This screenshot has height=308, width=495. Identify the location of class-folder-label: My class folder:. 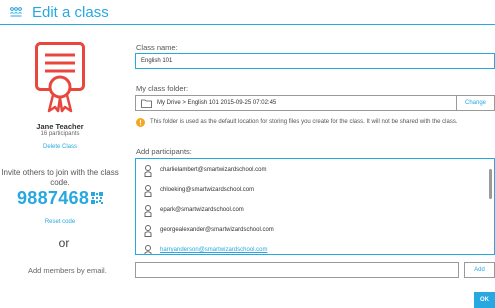
(162, 88).